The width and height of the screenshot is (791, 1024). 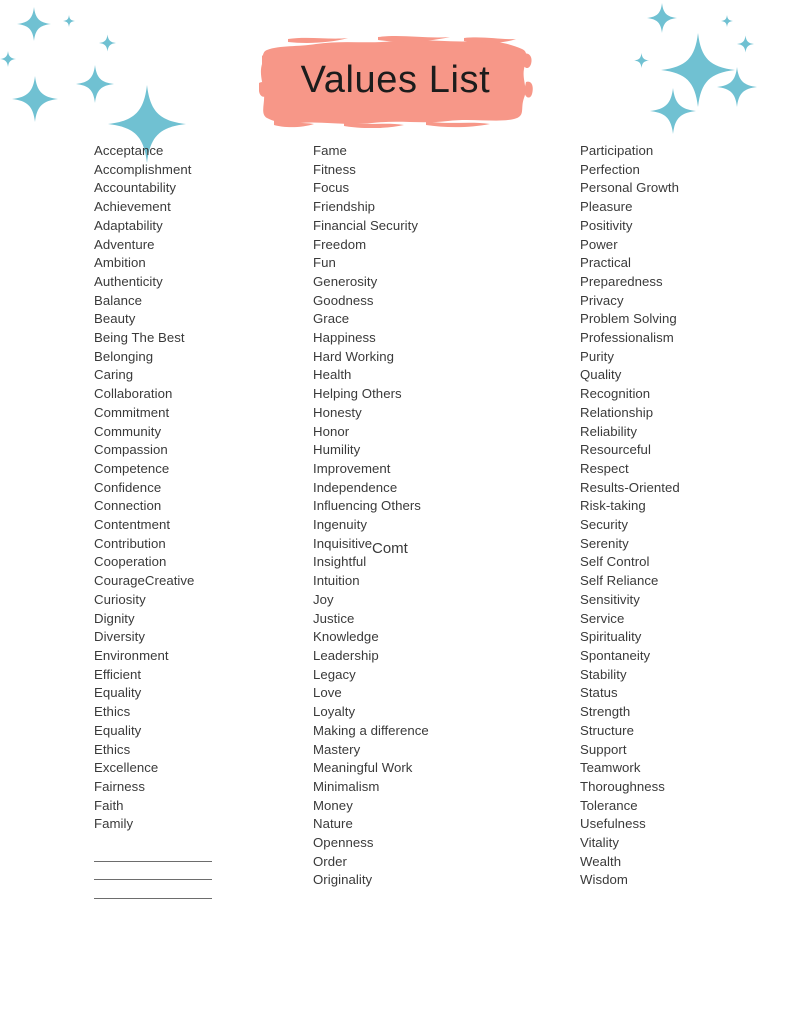 What do you see at coordinates (615, 655) in the screenshot?
I see `value-item: Spontaneity` at bounding box center [615, 655].